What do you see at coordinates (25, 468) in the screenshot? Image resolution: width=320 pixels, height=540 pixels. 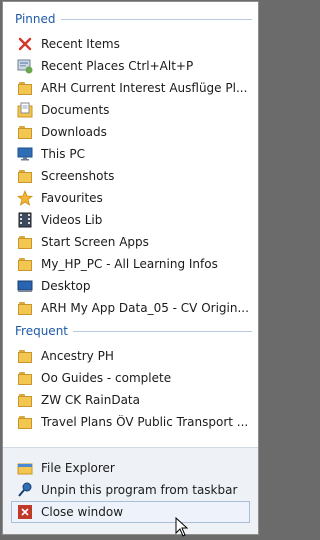 I see `file-explorer-icon` at bounding box center [25, 468].